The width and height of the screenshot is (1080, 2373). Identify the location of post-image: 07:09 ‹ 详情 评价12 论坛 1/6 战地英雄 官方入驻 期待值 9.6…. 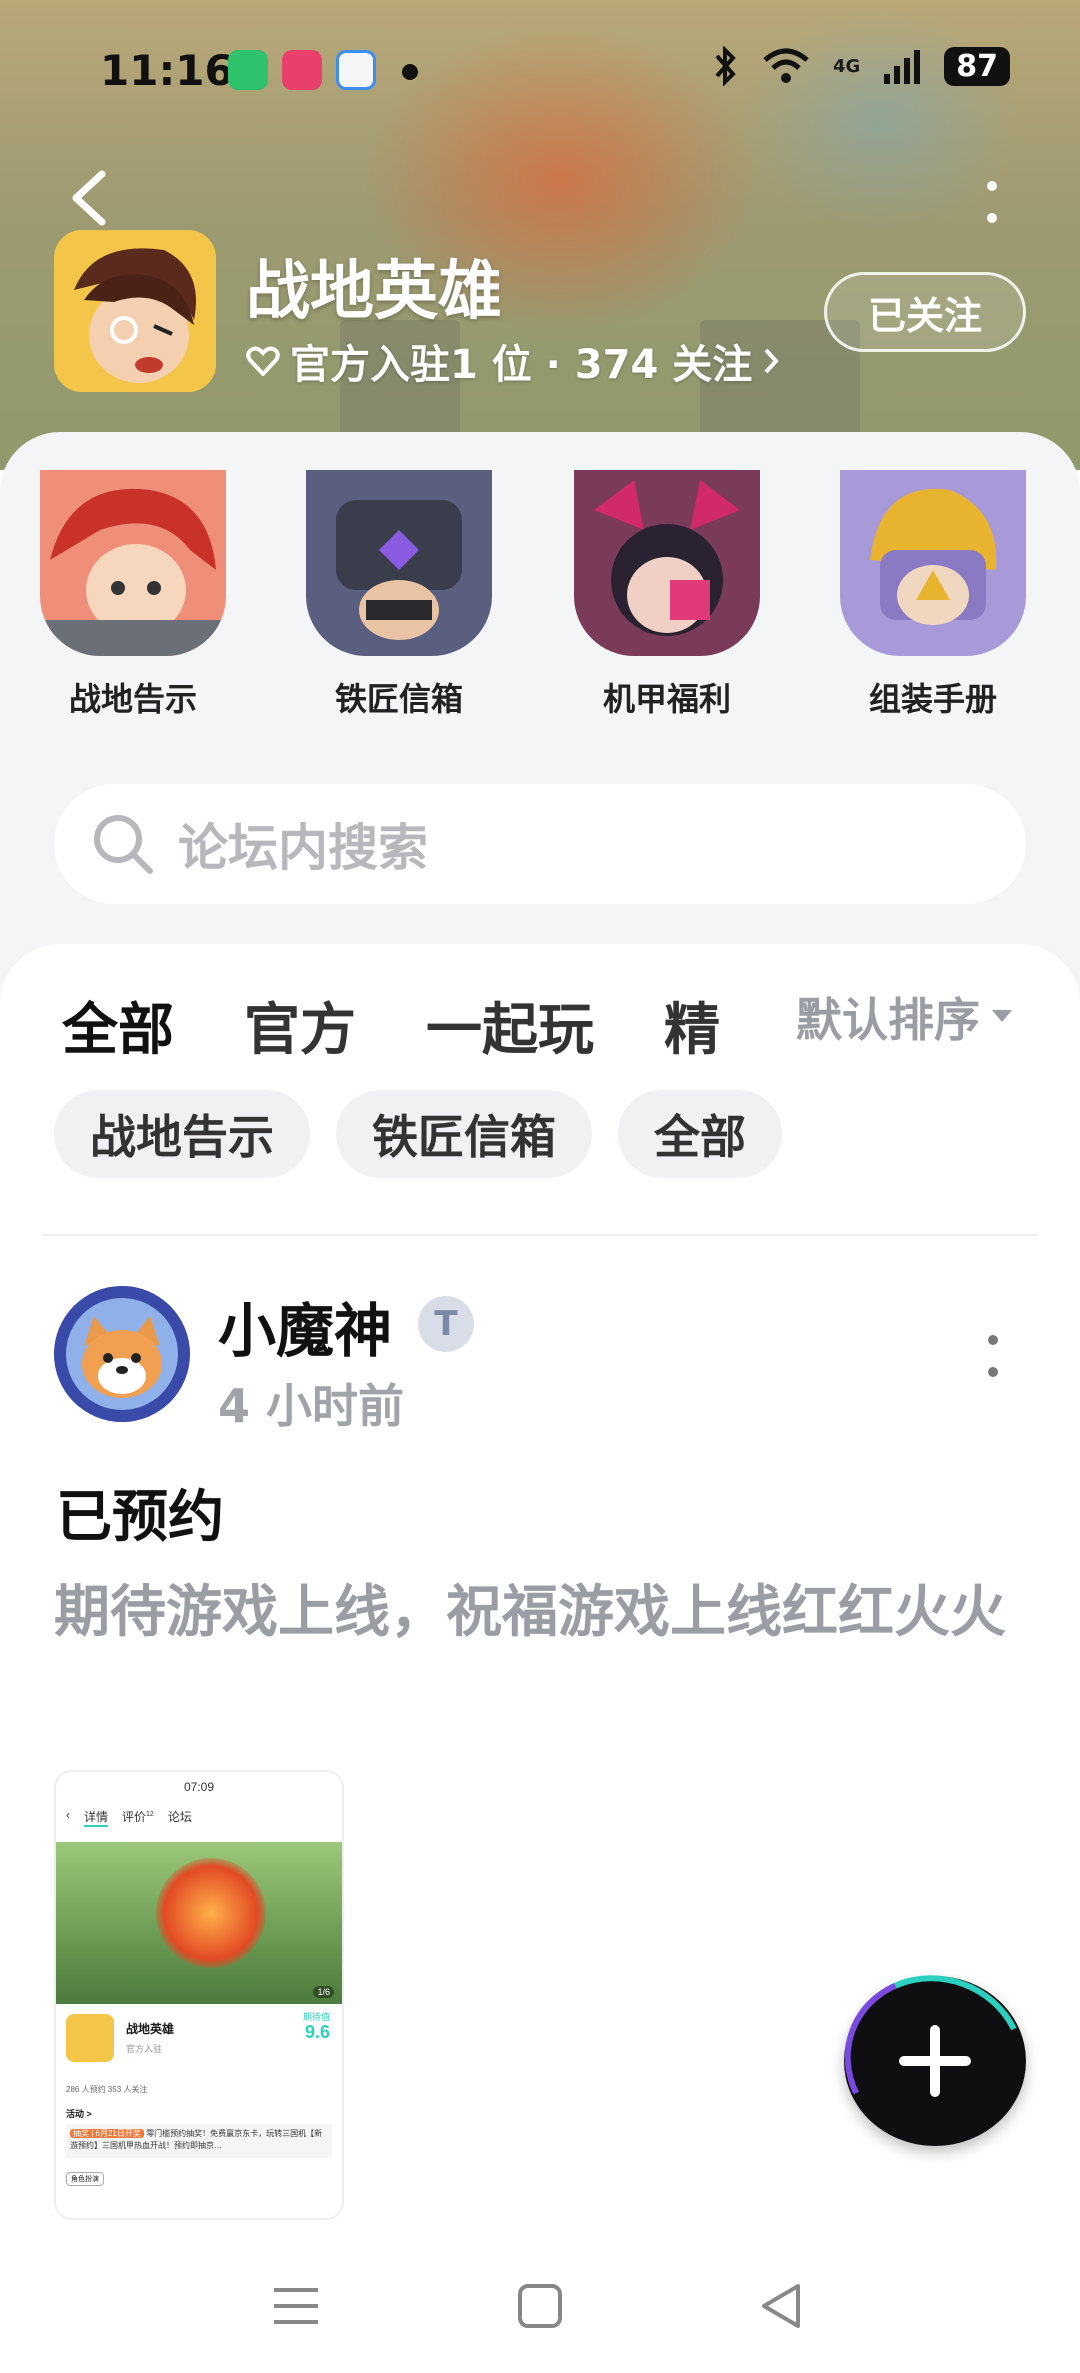
(199, 1995).